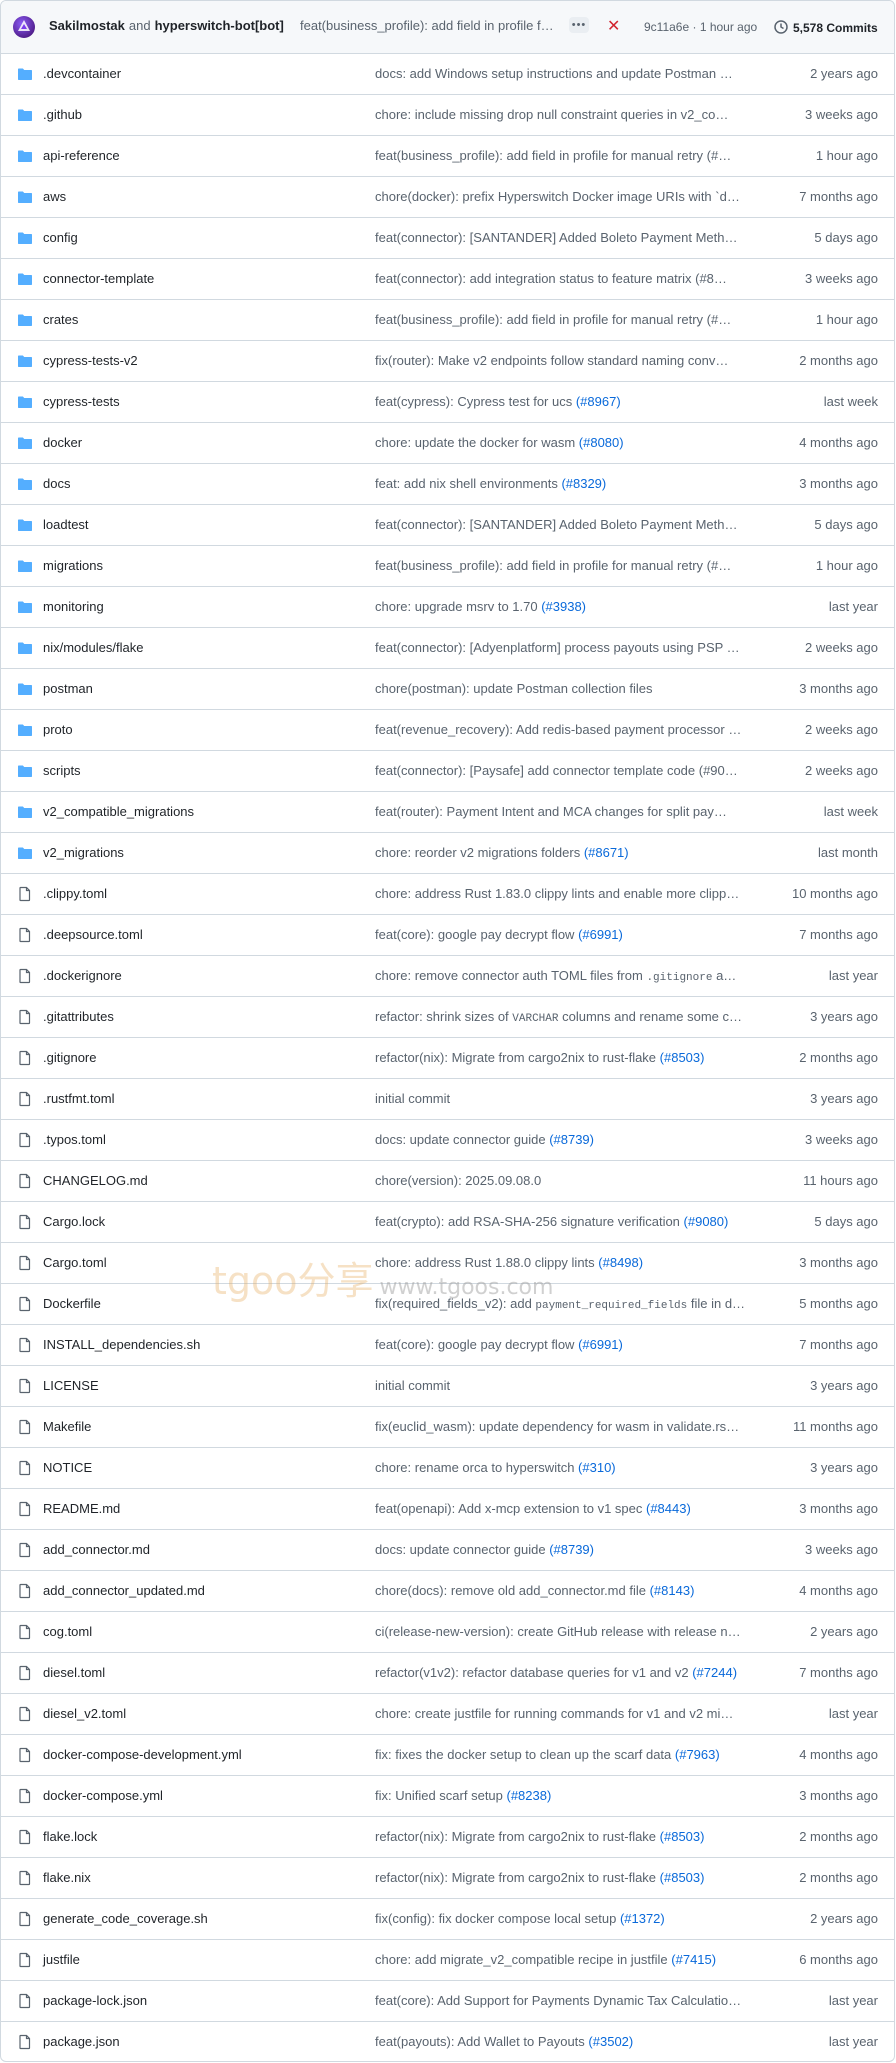 The image size is (896, 2063). What do you see at coordinates (58, 729) in the screenshot?
I see `folder-link: proto` at bounding box center [58, 729].